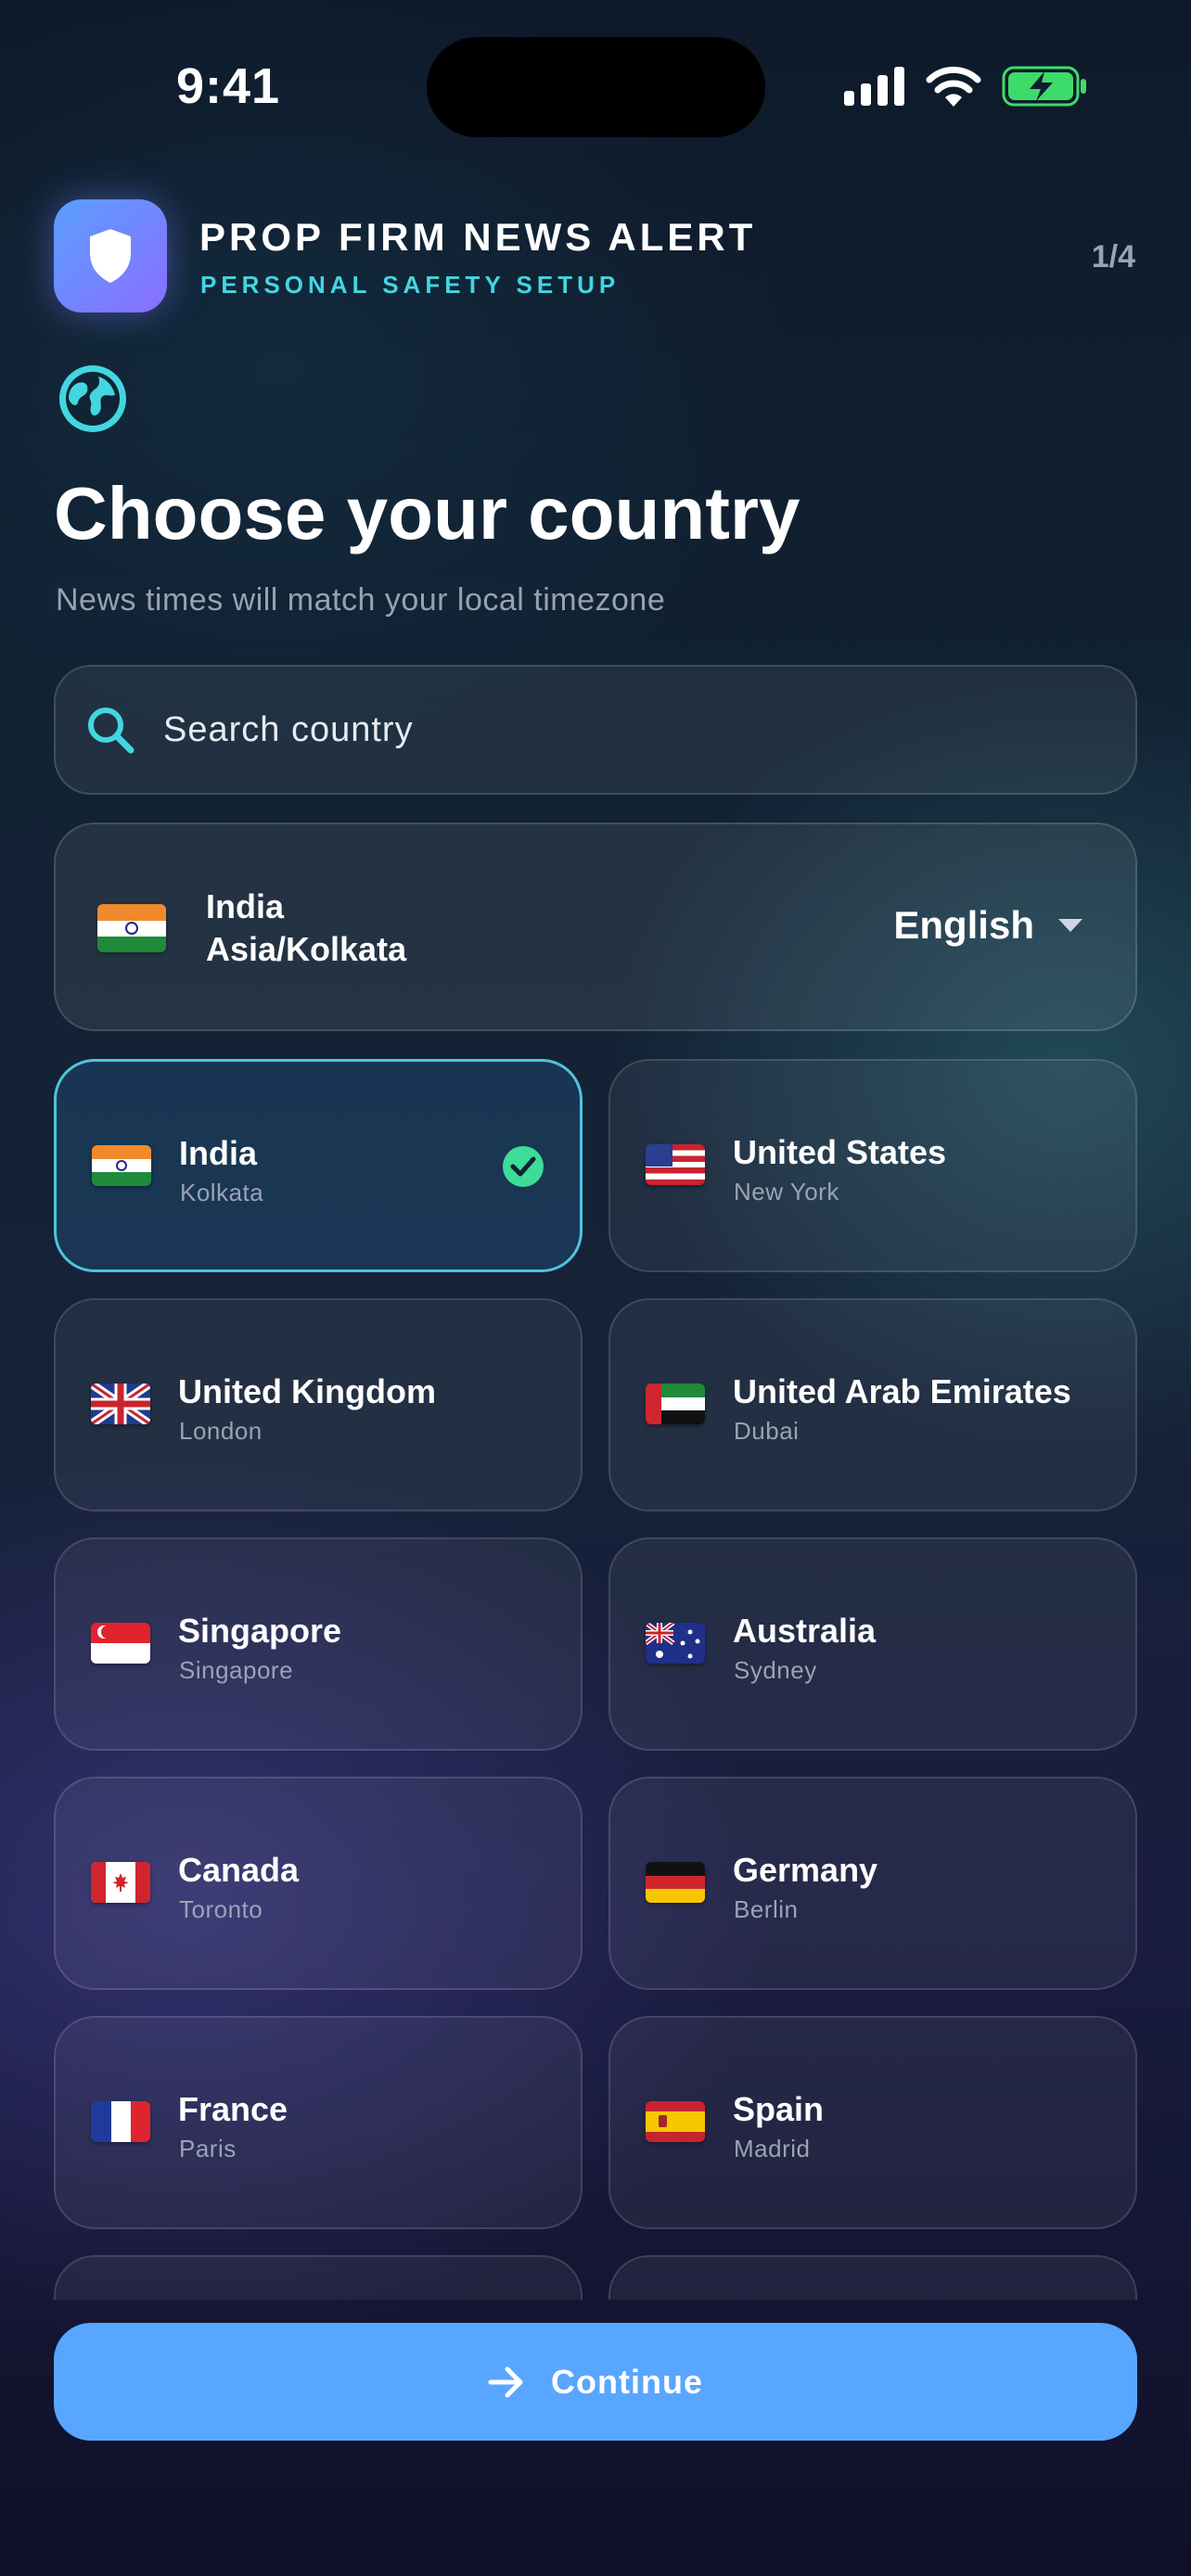 This screenshot has height=2576, width=1191. I want to click on selected-country-name: India, so click(246, 906).